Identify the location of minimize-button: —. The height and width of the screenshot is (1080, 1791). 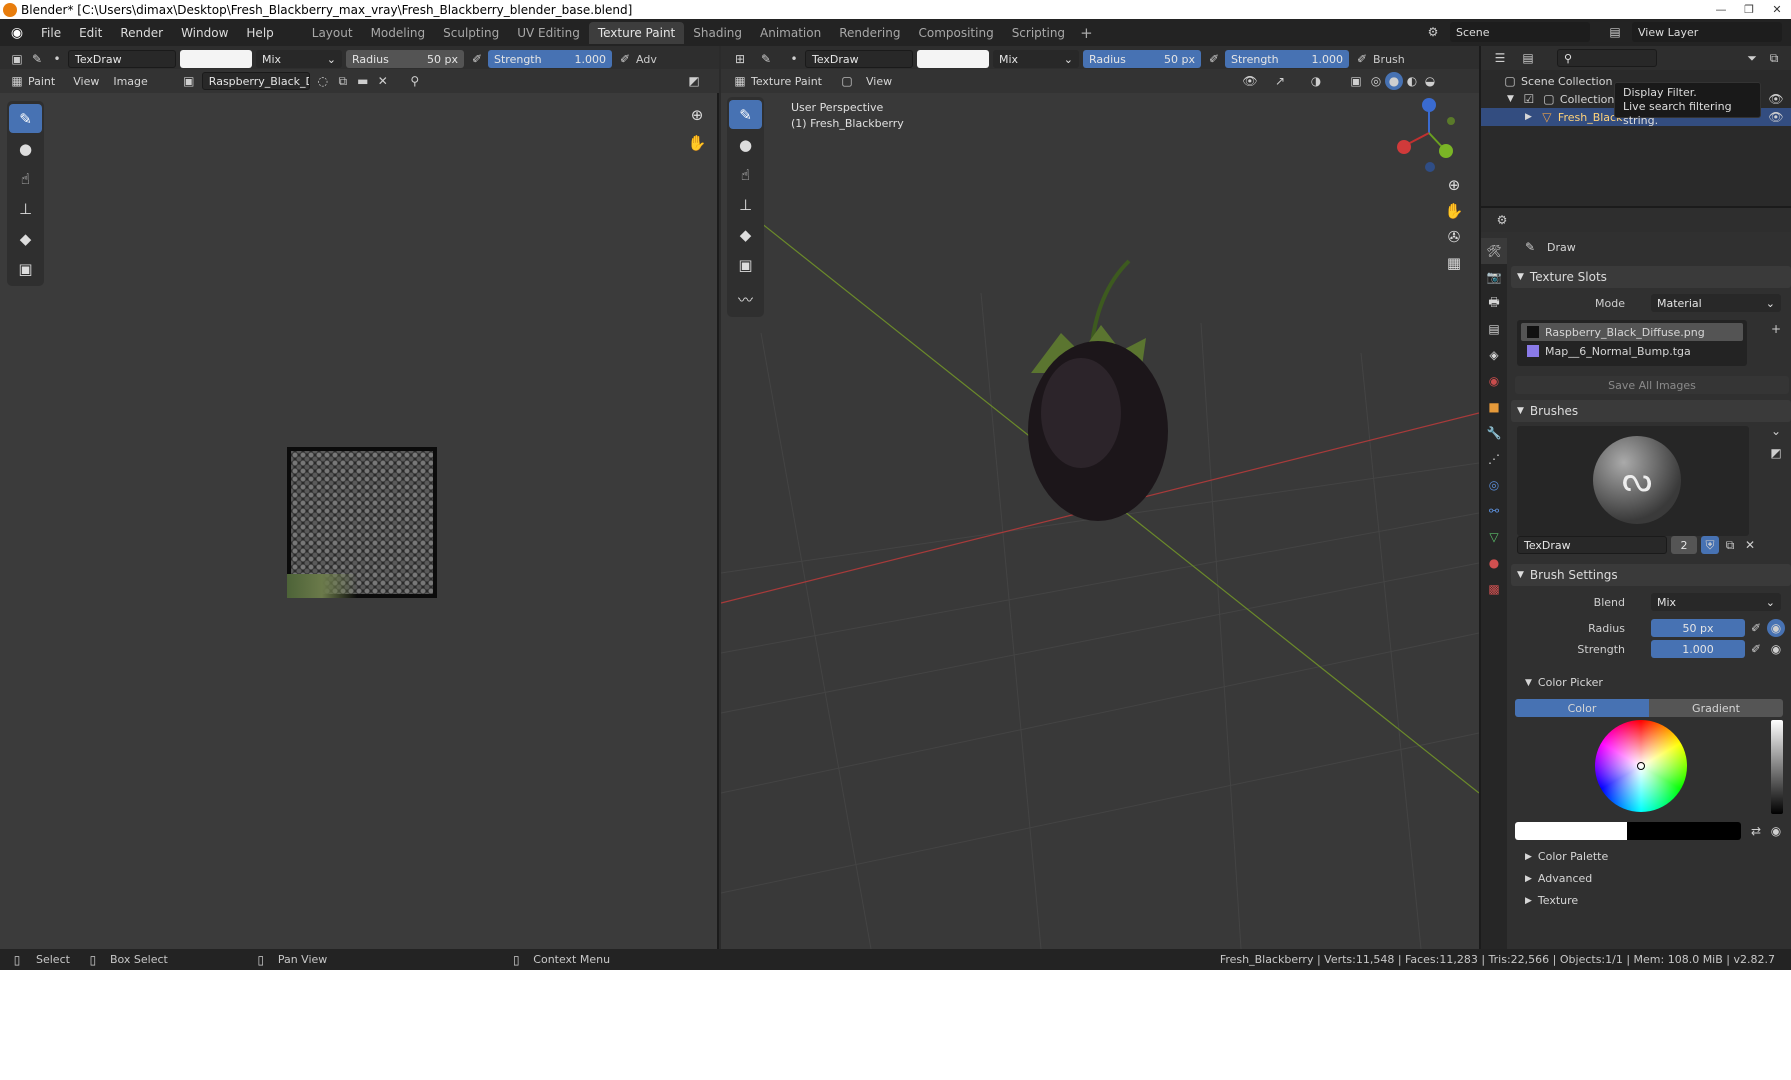
(1721, 9).